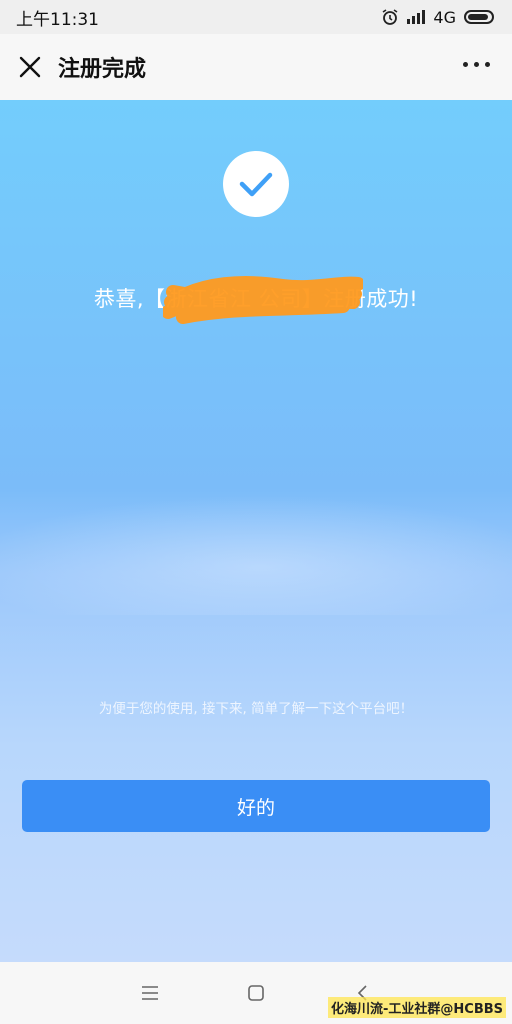 The image size is (512, 1024). What do you see at coordinates (416, 17) in the screenshot?
I see `signal-icon` at bounding box center [416, 17].